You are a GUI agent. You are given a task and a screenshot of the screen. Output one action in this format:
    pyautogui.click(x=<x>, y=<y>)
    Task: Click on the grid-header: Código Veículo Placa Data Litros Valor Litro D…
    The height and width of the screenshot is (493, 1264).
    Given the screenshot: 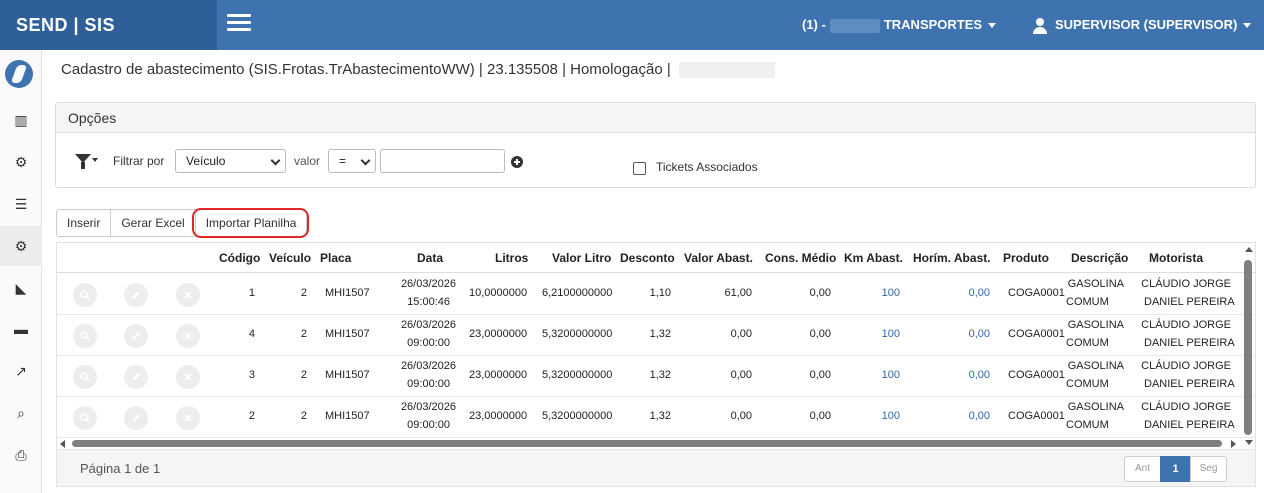 What is the action you would take?
    pyautogui.click(x=656, y=258)
    